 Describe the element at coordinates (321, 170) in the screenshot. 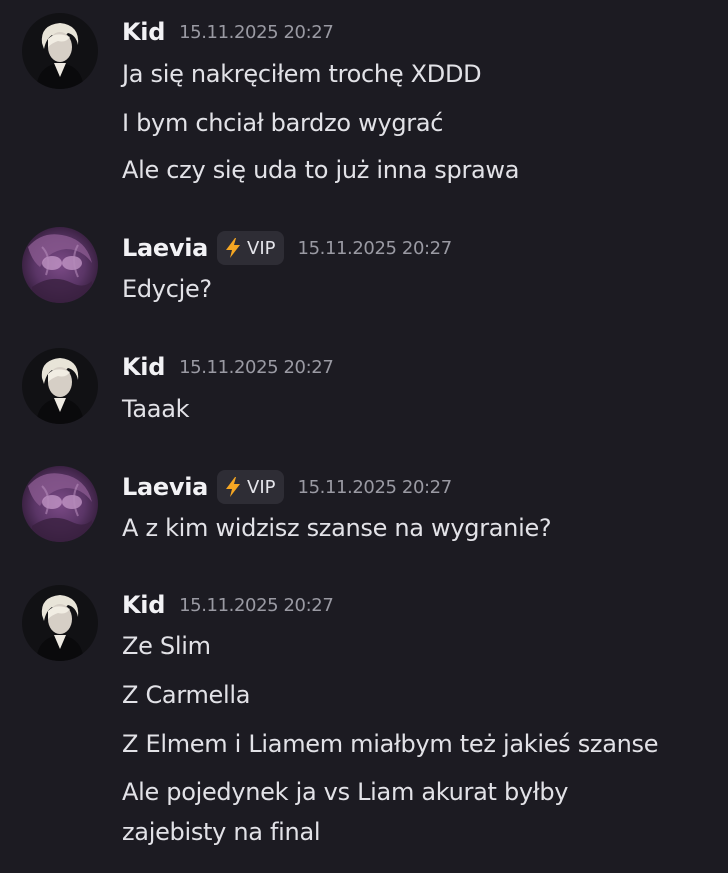

I see `message-text: Ale czy się uda to już inna sprawa` at that location.